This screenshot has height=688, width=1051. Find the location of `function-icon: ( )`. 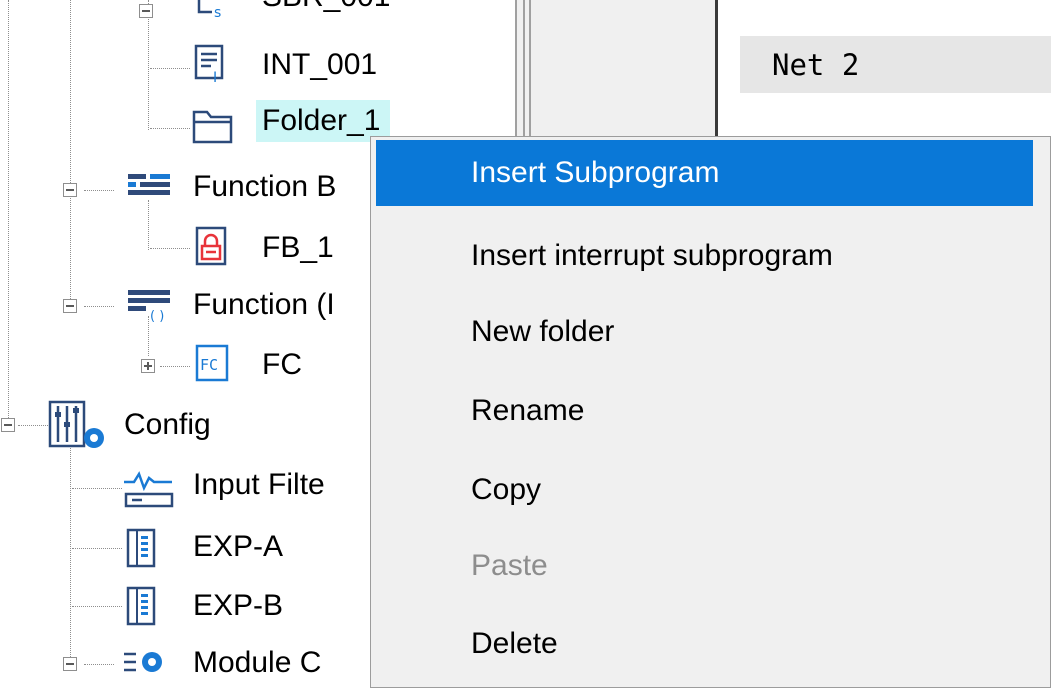

function-icon: ( ) is located at coordinates (149, 307).